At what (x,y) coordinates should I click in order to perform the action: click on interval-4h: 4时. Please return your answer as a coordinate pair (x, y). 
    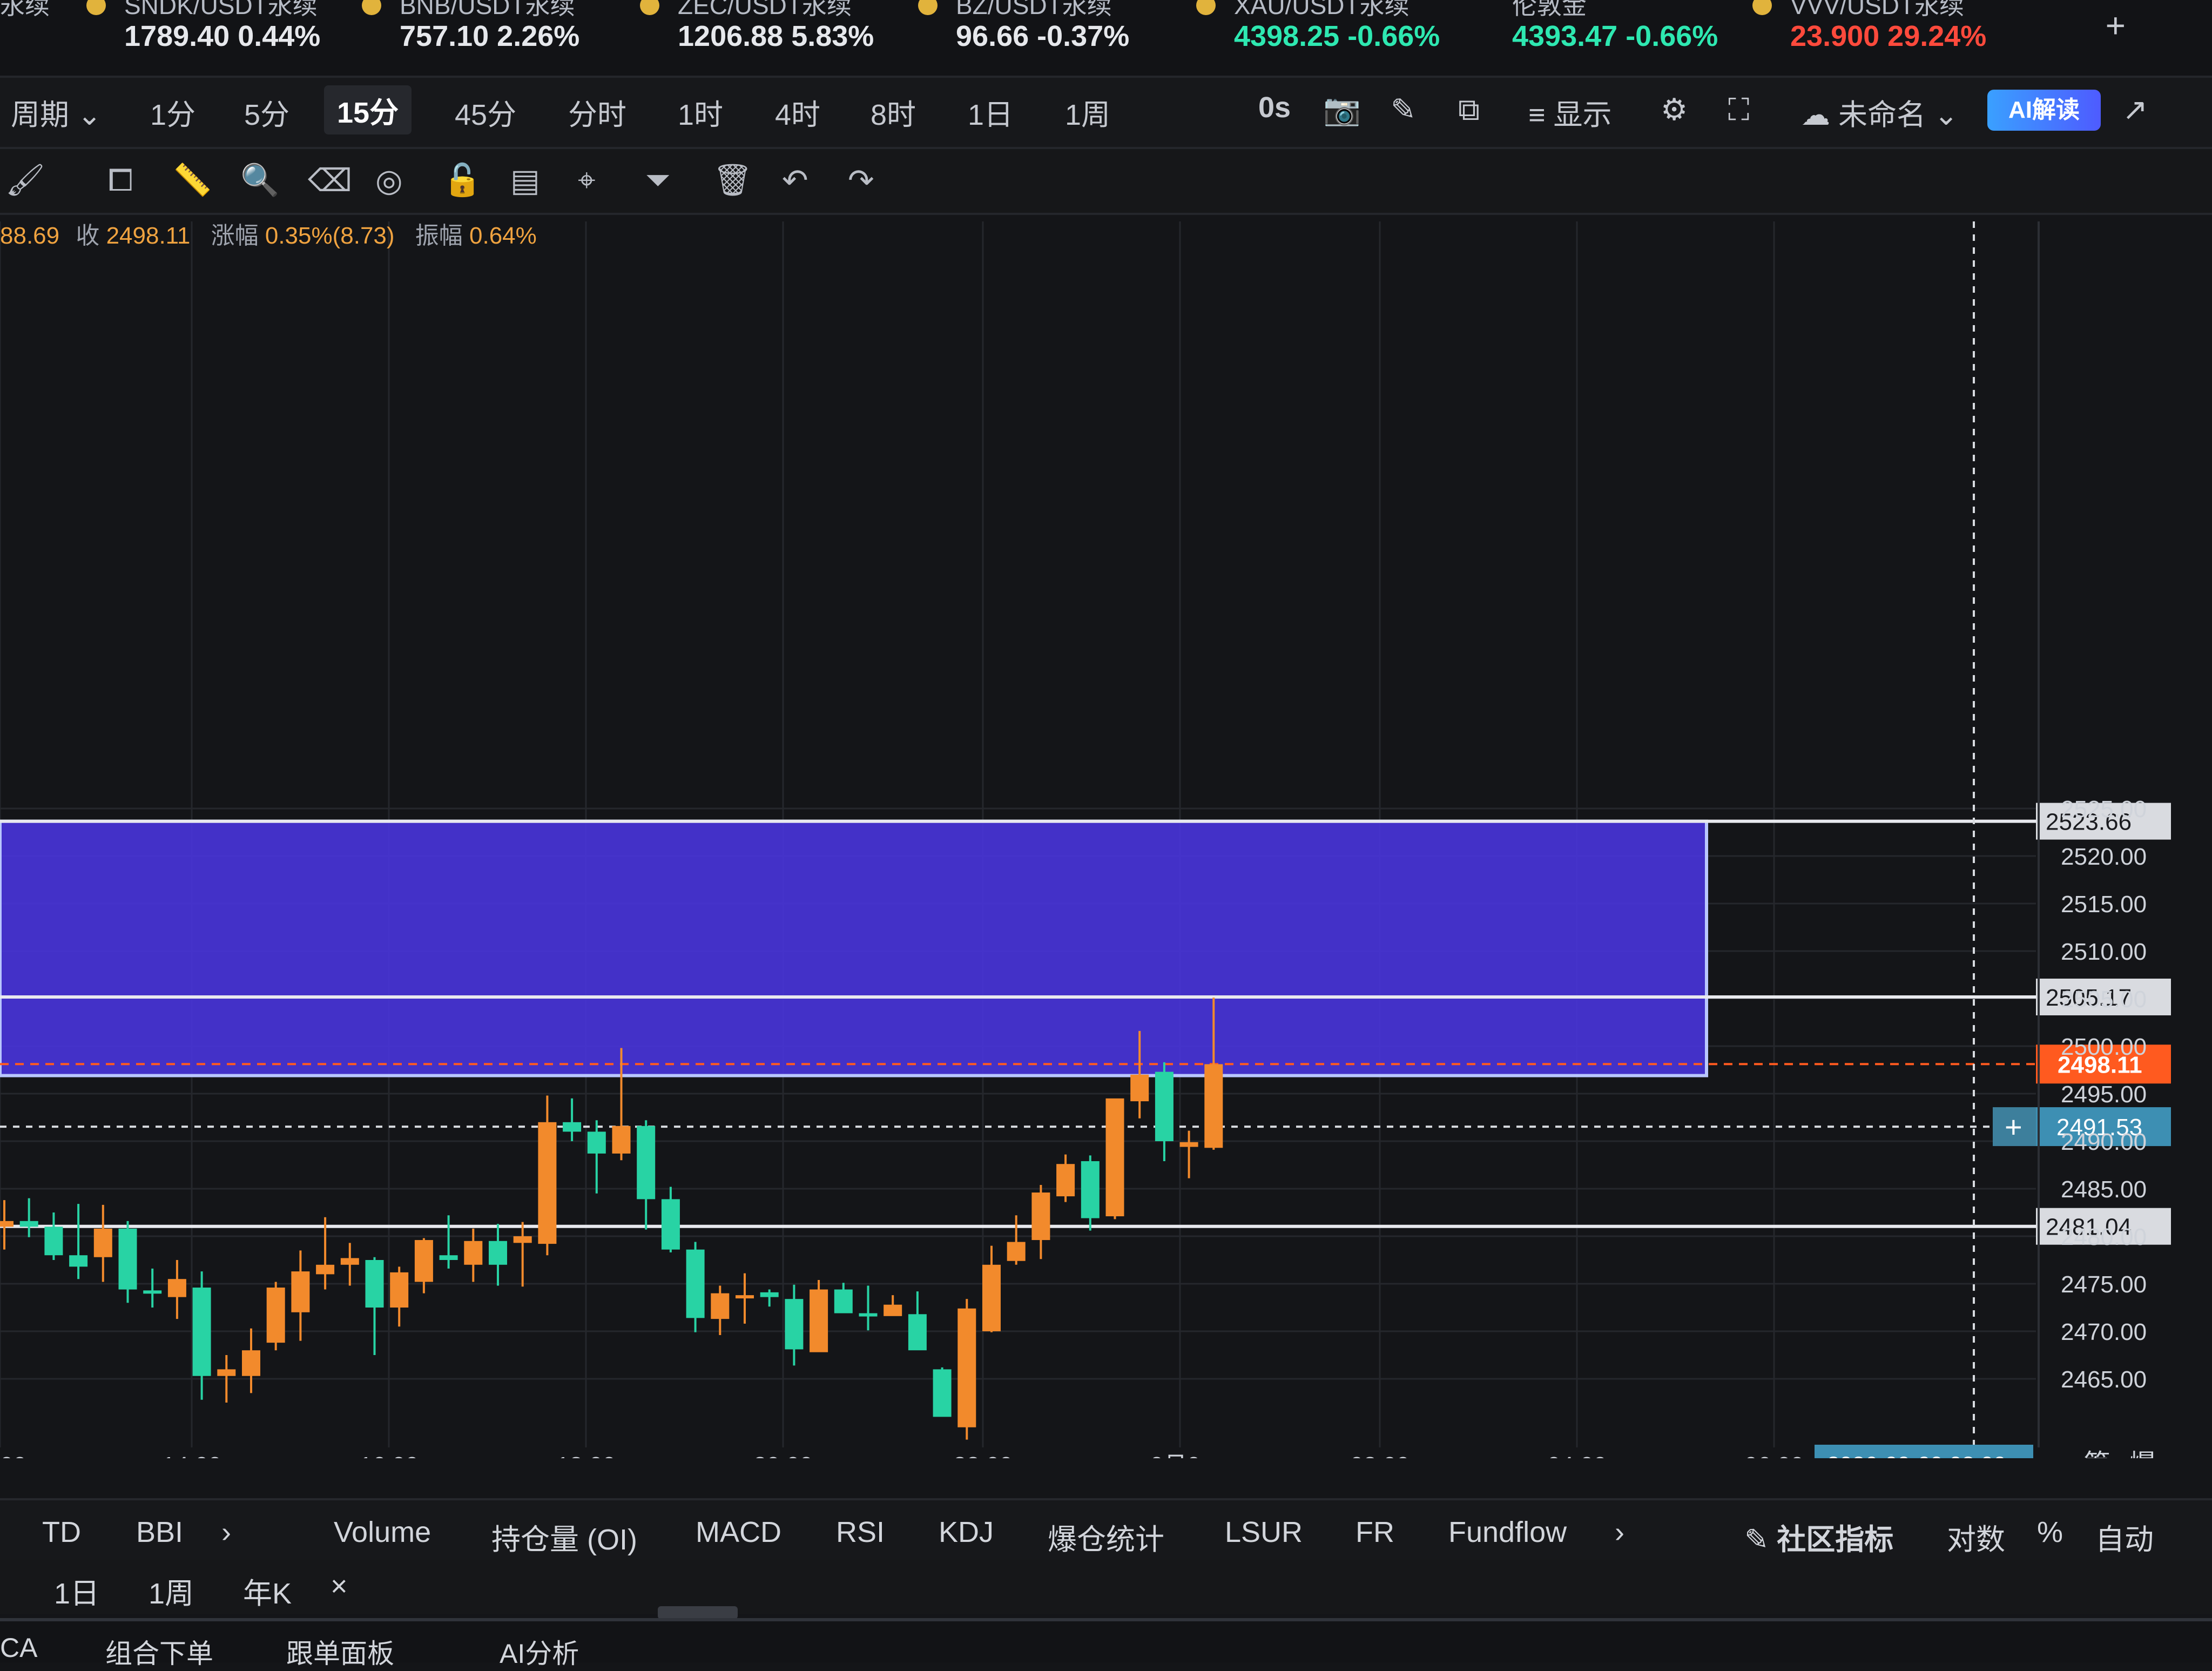
    Looking at the image, I should click on (797, 112).